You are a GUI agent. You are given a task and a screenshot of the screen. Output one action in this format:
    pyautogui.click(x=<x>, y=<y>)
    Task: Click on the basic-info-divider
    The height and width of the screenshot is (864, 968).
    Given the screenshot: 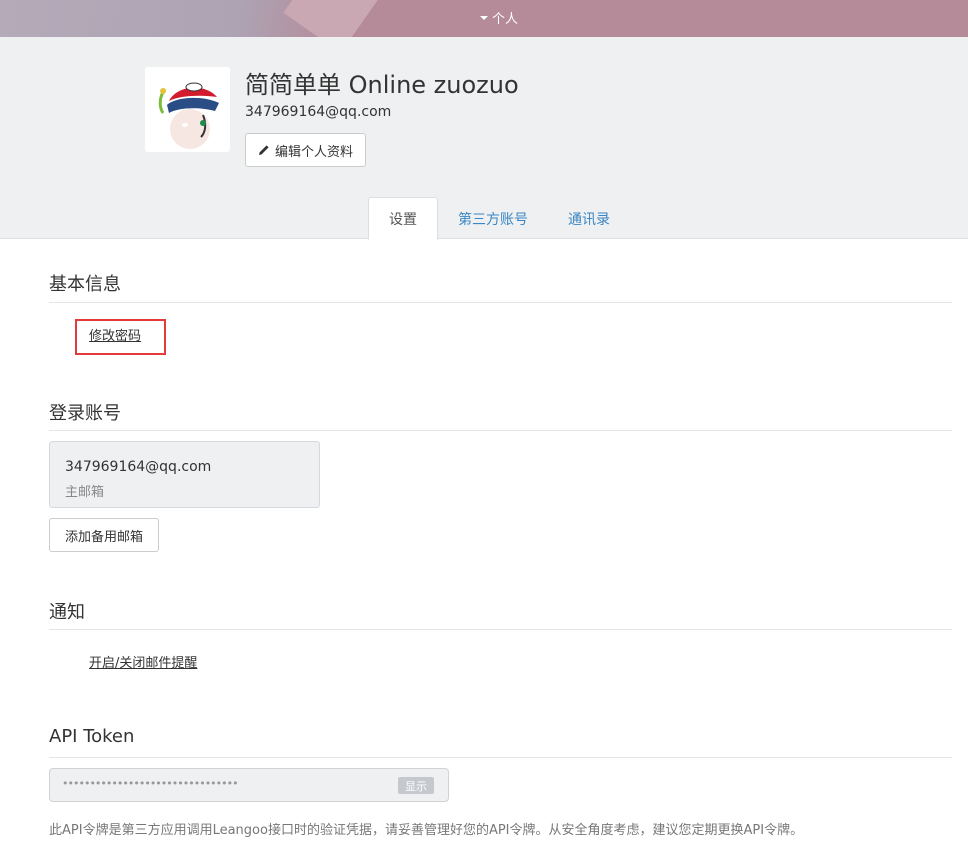 What is the action you would take?
    pyautogui.click(x=500, y=302)
    